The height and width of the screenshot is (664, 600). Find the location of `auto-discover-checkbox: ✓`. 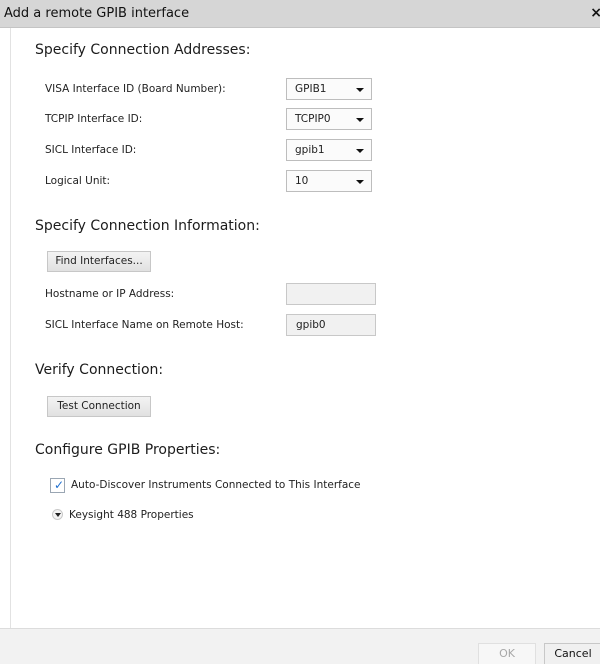

auto-discover-checkbox: ✓ is located at coordinates (57, 485).